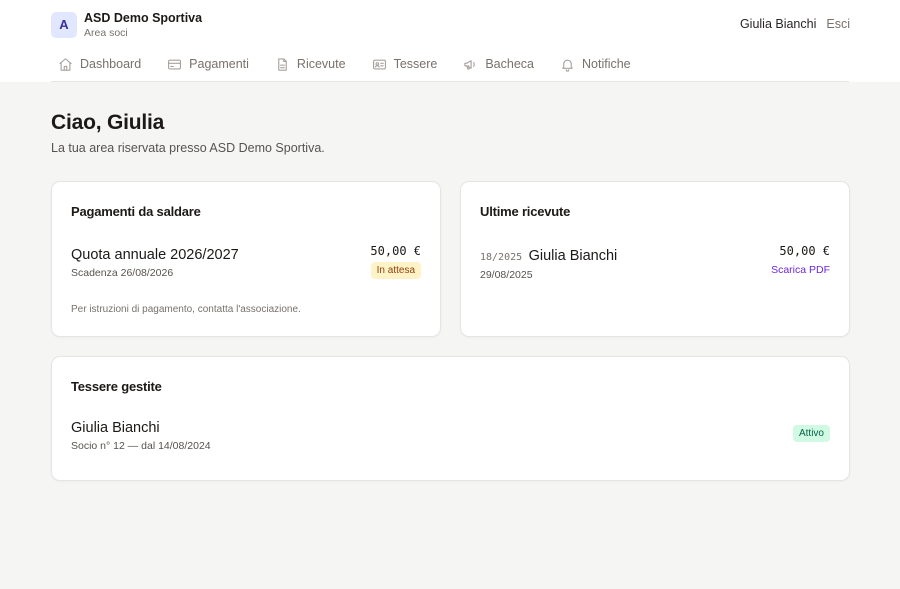  I want to click on brand: A ASD Demo Sportiva Area soci, so click(126, 24).